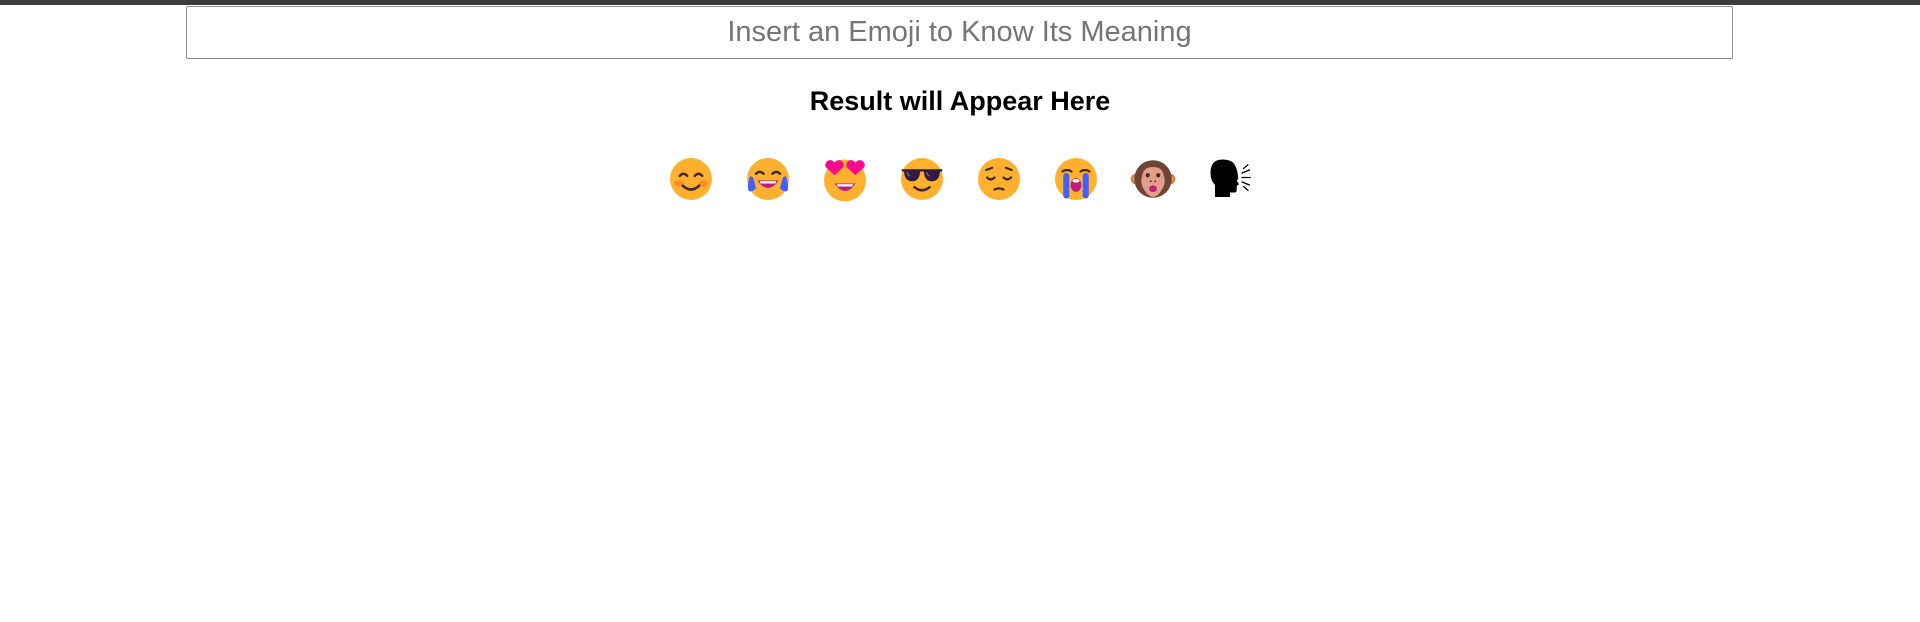  I want to click on monkey-face-icon, so click(1153, 179).